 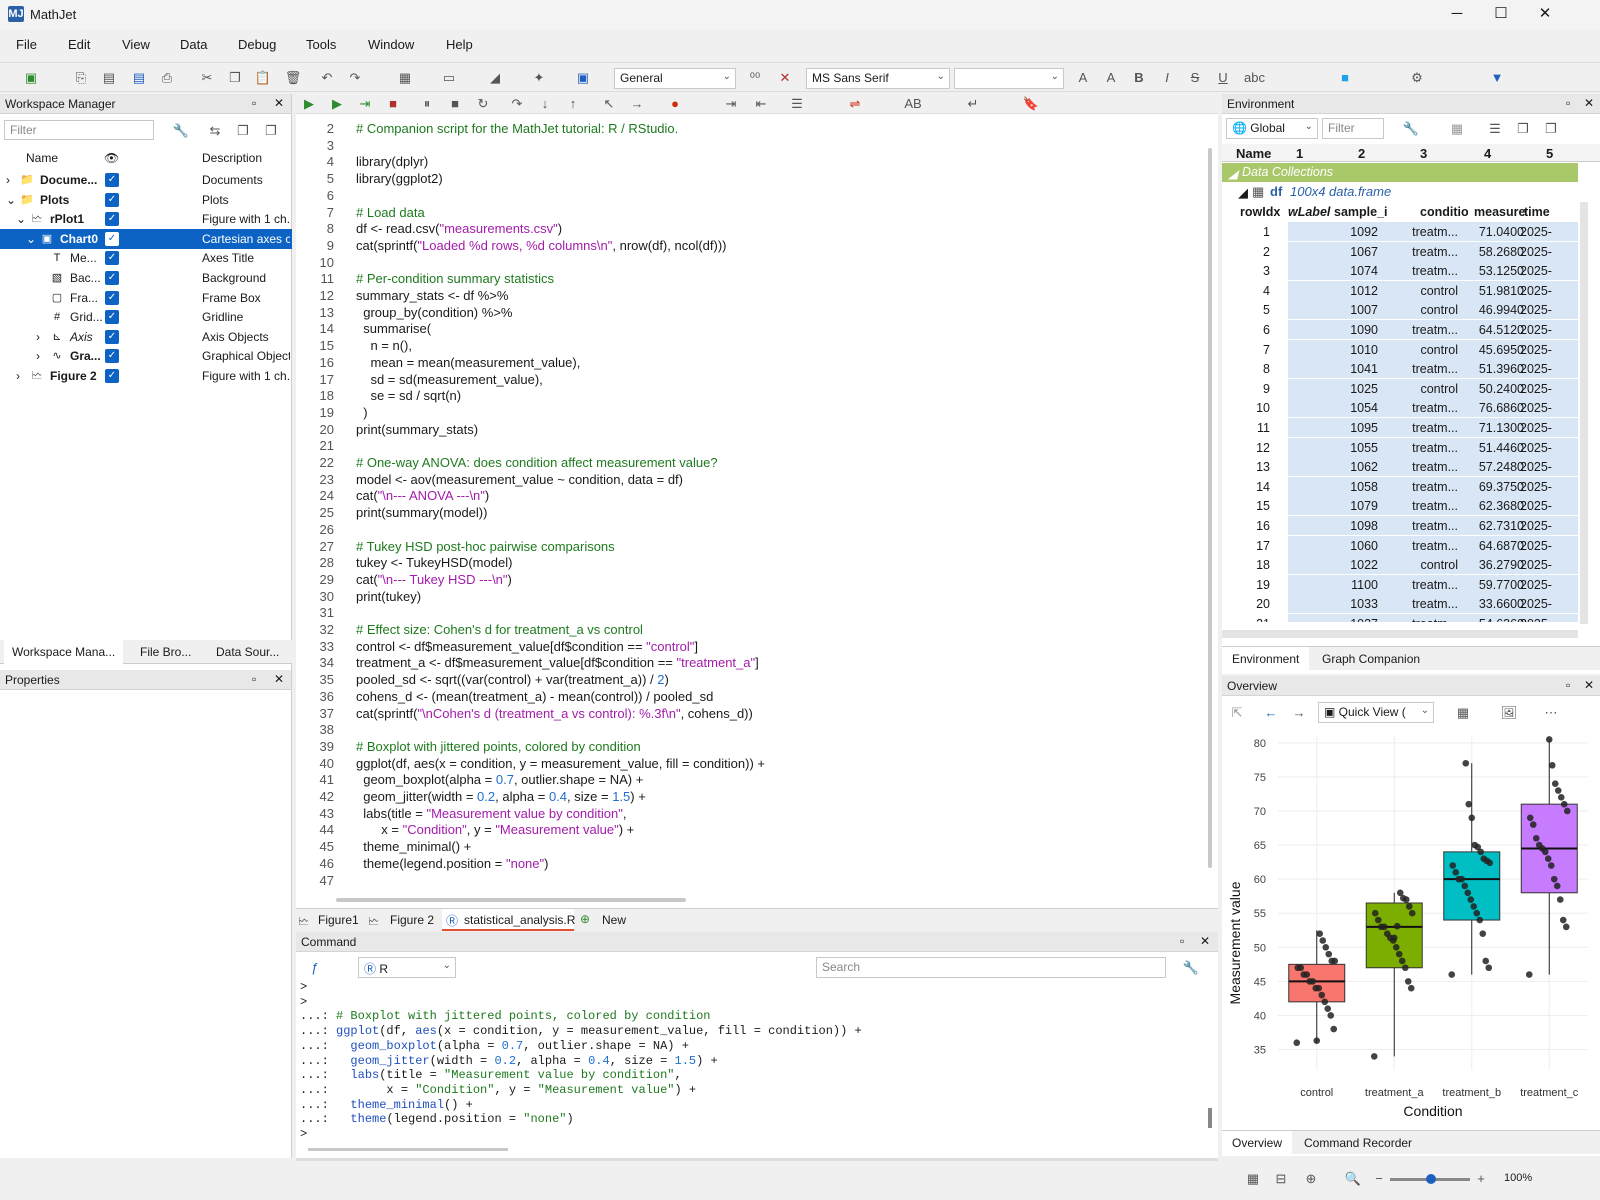 What do you see at coordinates (1457, 129) in the screenshot?
I see `grid-view-icon: ▦` at bounding box center [1457, 129].